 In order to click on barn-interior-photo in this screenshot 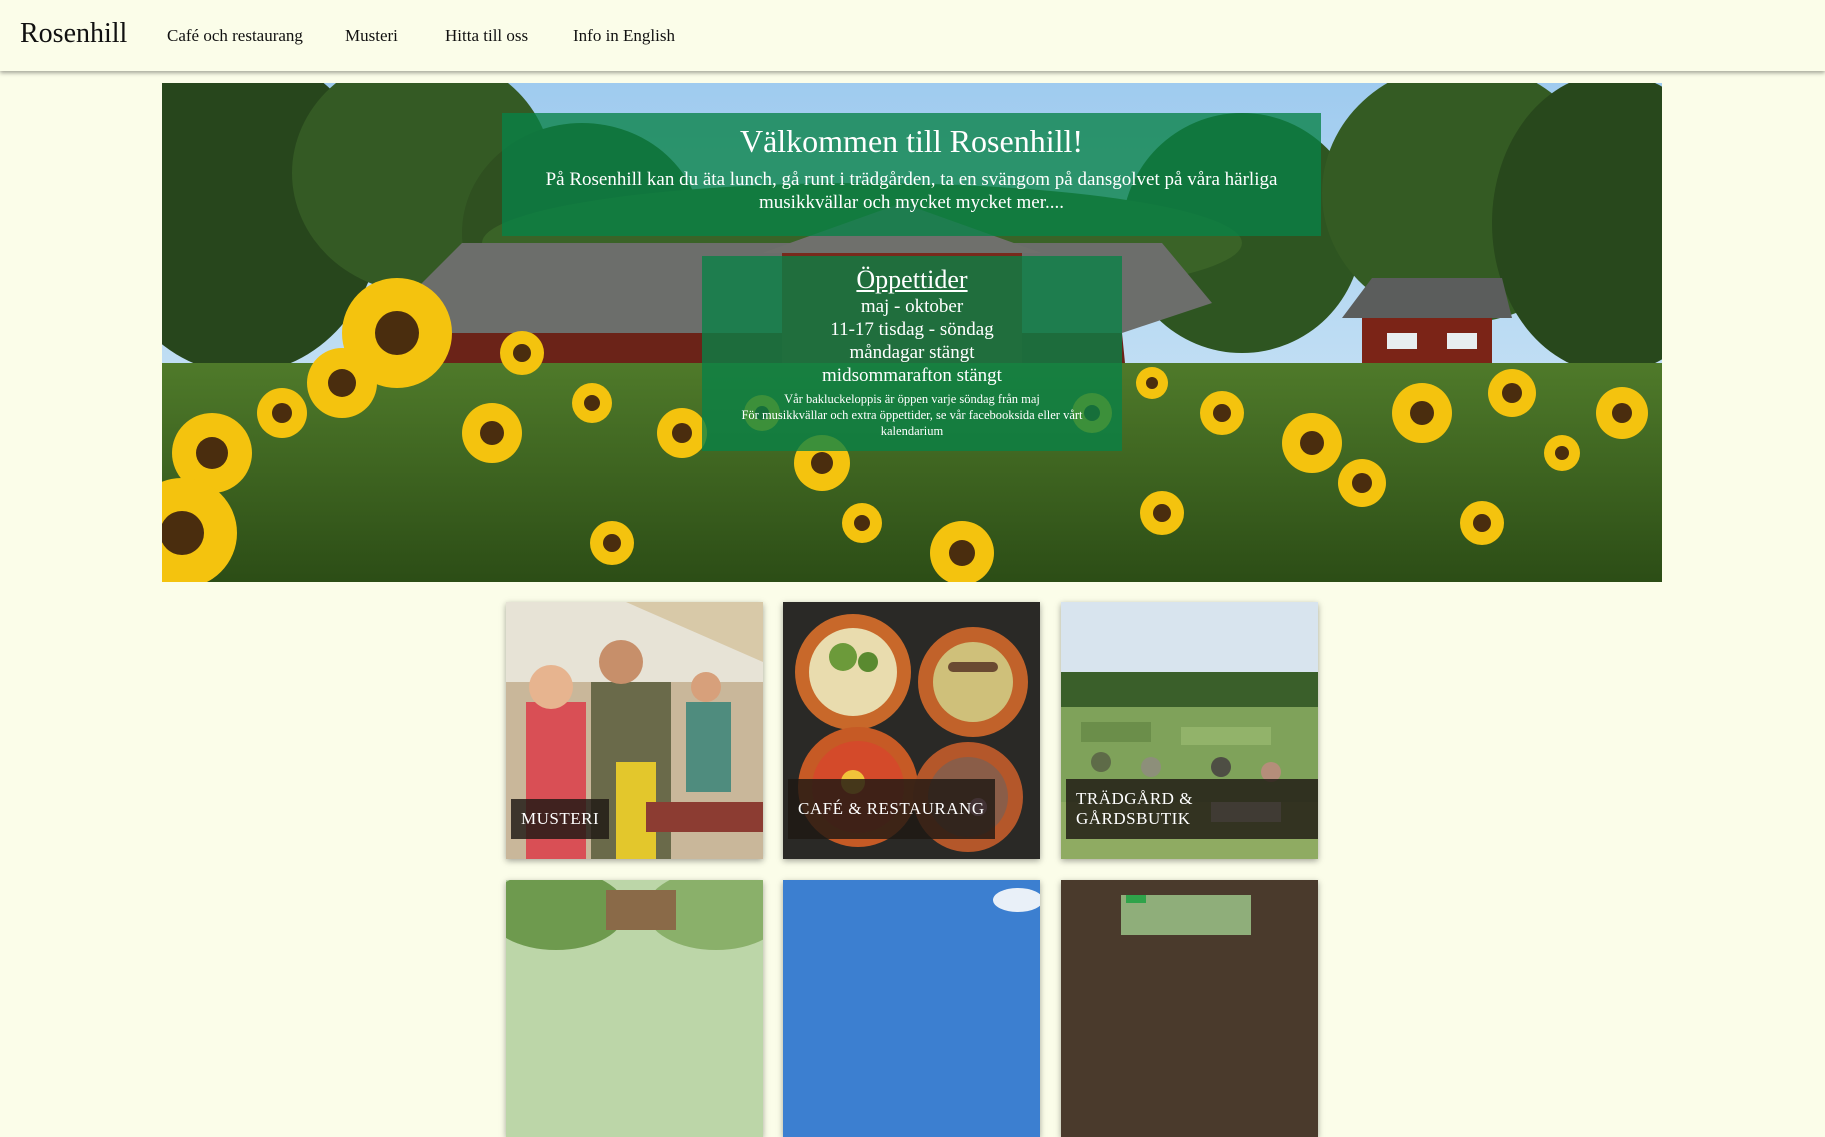, I will do `click(1189, 1008)`.